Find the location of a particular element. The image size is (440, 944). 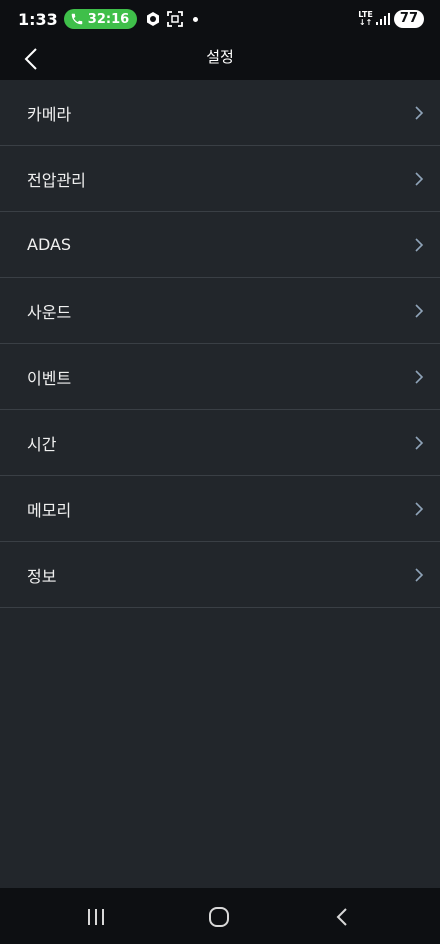

nav-back-button is located at coordinates (342, 917).